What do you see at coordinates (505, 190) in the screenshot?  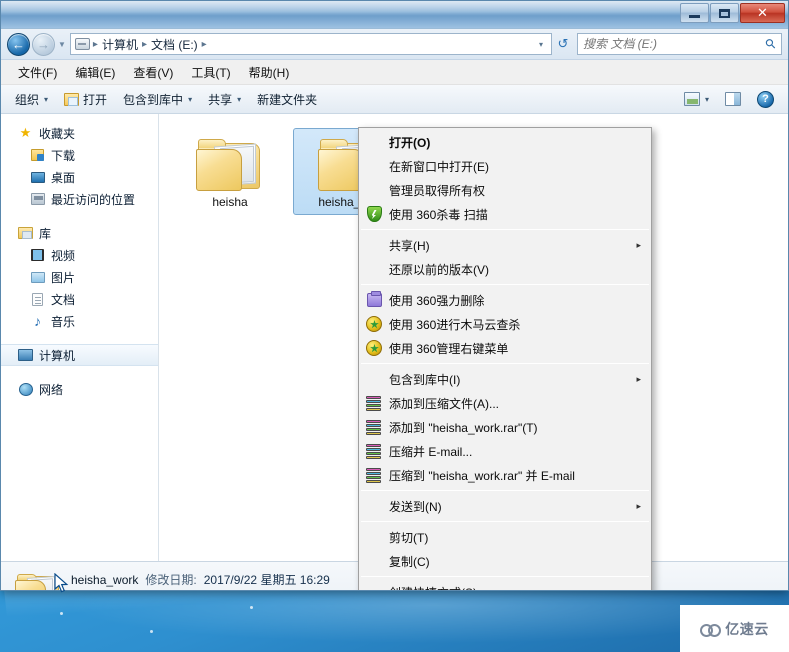 I see `context-menu-item: 管理员取得所有权` at bounding box center [505, 190].